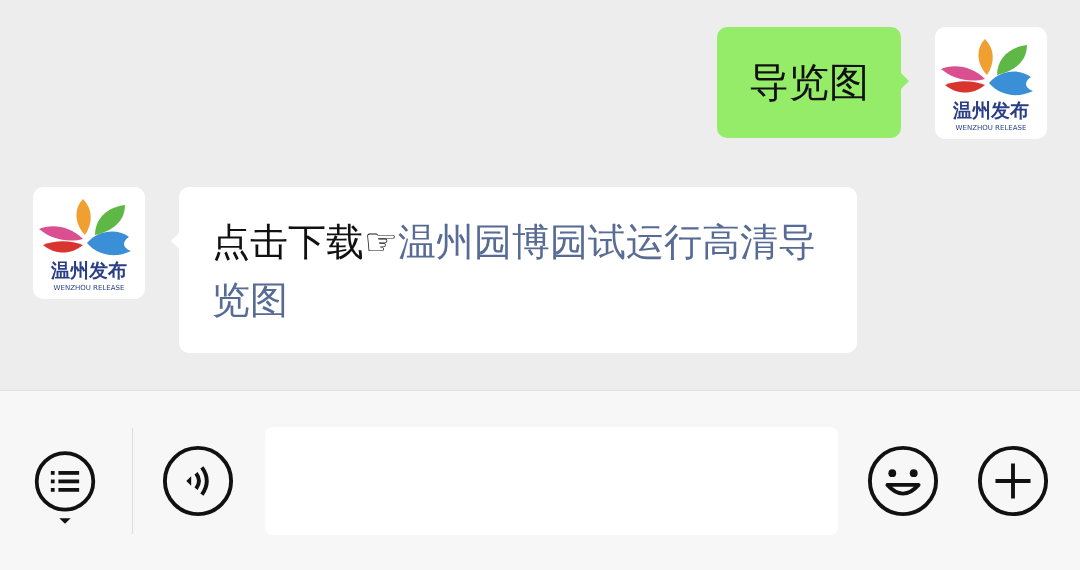 The height and width of the screenshot is (570, 1080). What do you see at coordinates (903, 480) in the screenshot?
I see `emoji-icon` at bounding box center [903, 480].